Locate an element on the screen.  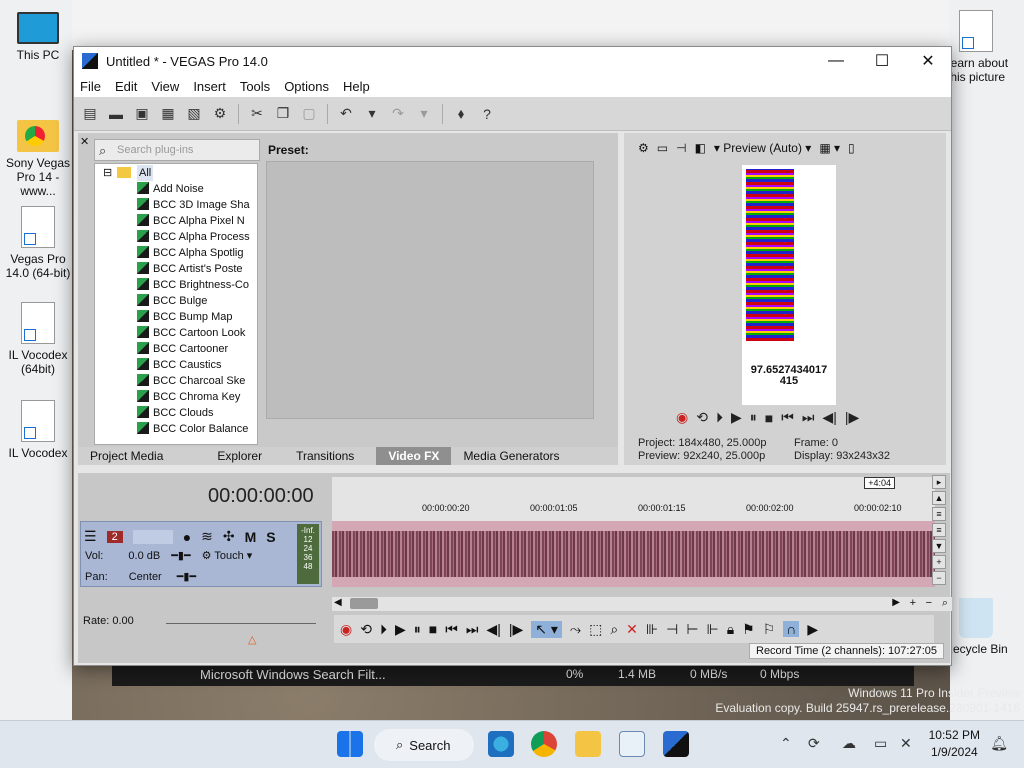
solo-button: S is located at coordinates (270, 537).